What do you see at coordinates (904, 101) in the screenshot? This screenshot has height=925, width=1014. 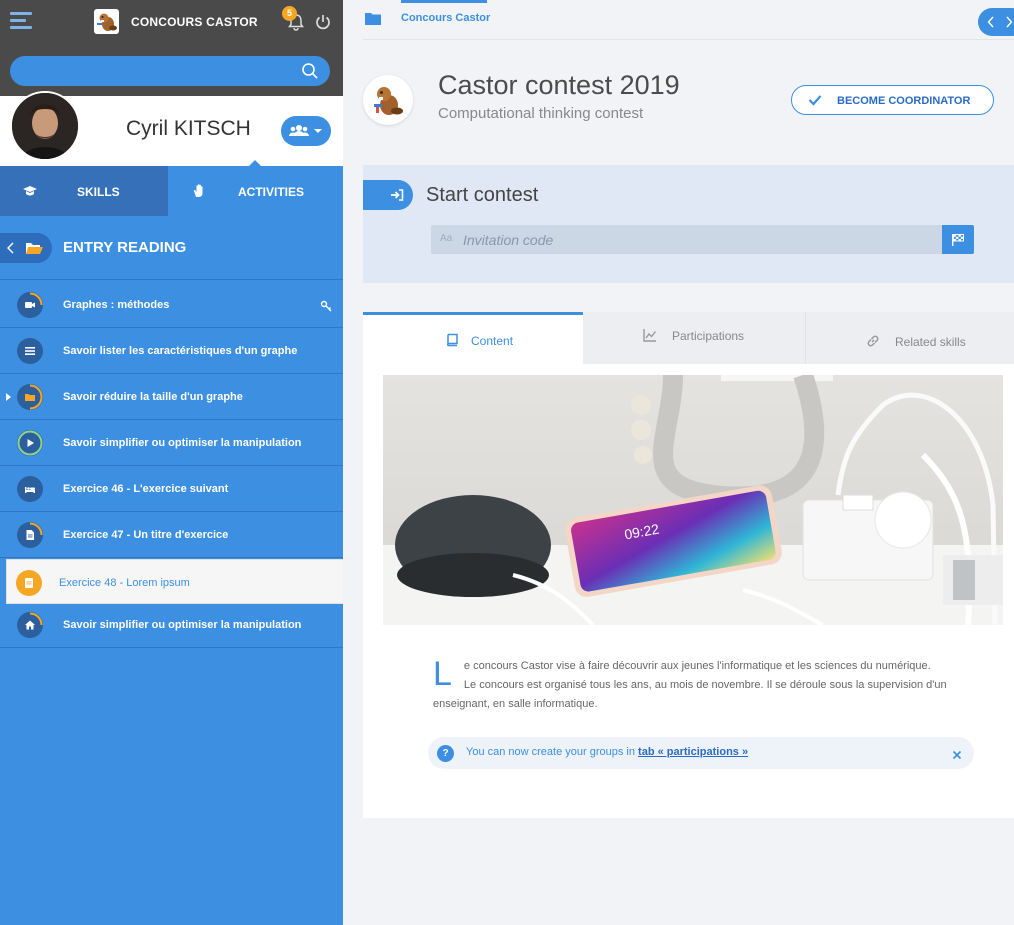 I see `become-coordinator-label: BECOME COORDINATOR` at bounding box center [904, 101].